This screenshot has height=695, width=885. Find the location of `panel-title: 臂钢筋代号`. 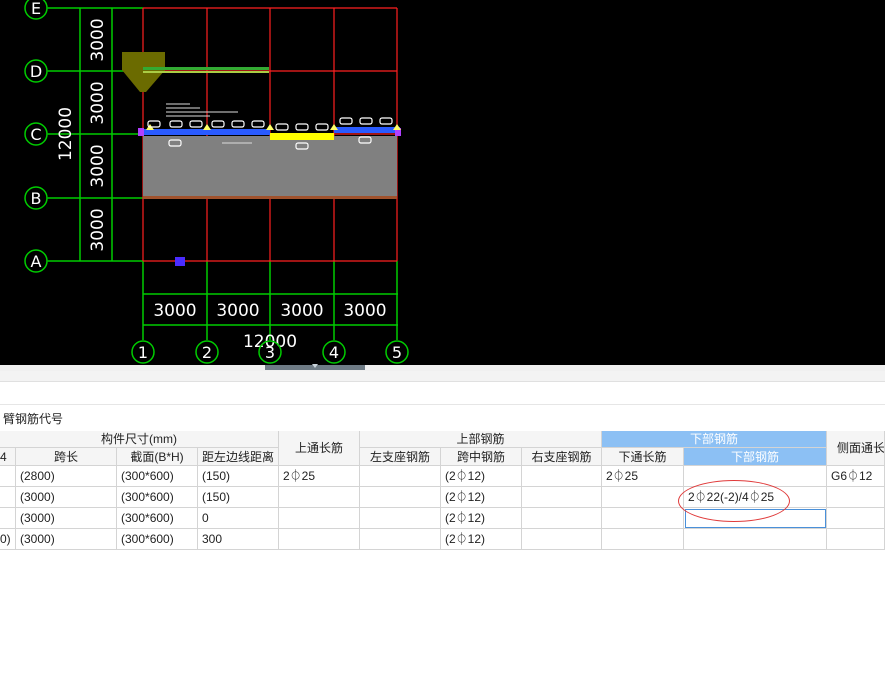

panel-title: 臂钢筋代号 is located at coordinates (33, 419).